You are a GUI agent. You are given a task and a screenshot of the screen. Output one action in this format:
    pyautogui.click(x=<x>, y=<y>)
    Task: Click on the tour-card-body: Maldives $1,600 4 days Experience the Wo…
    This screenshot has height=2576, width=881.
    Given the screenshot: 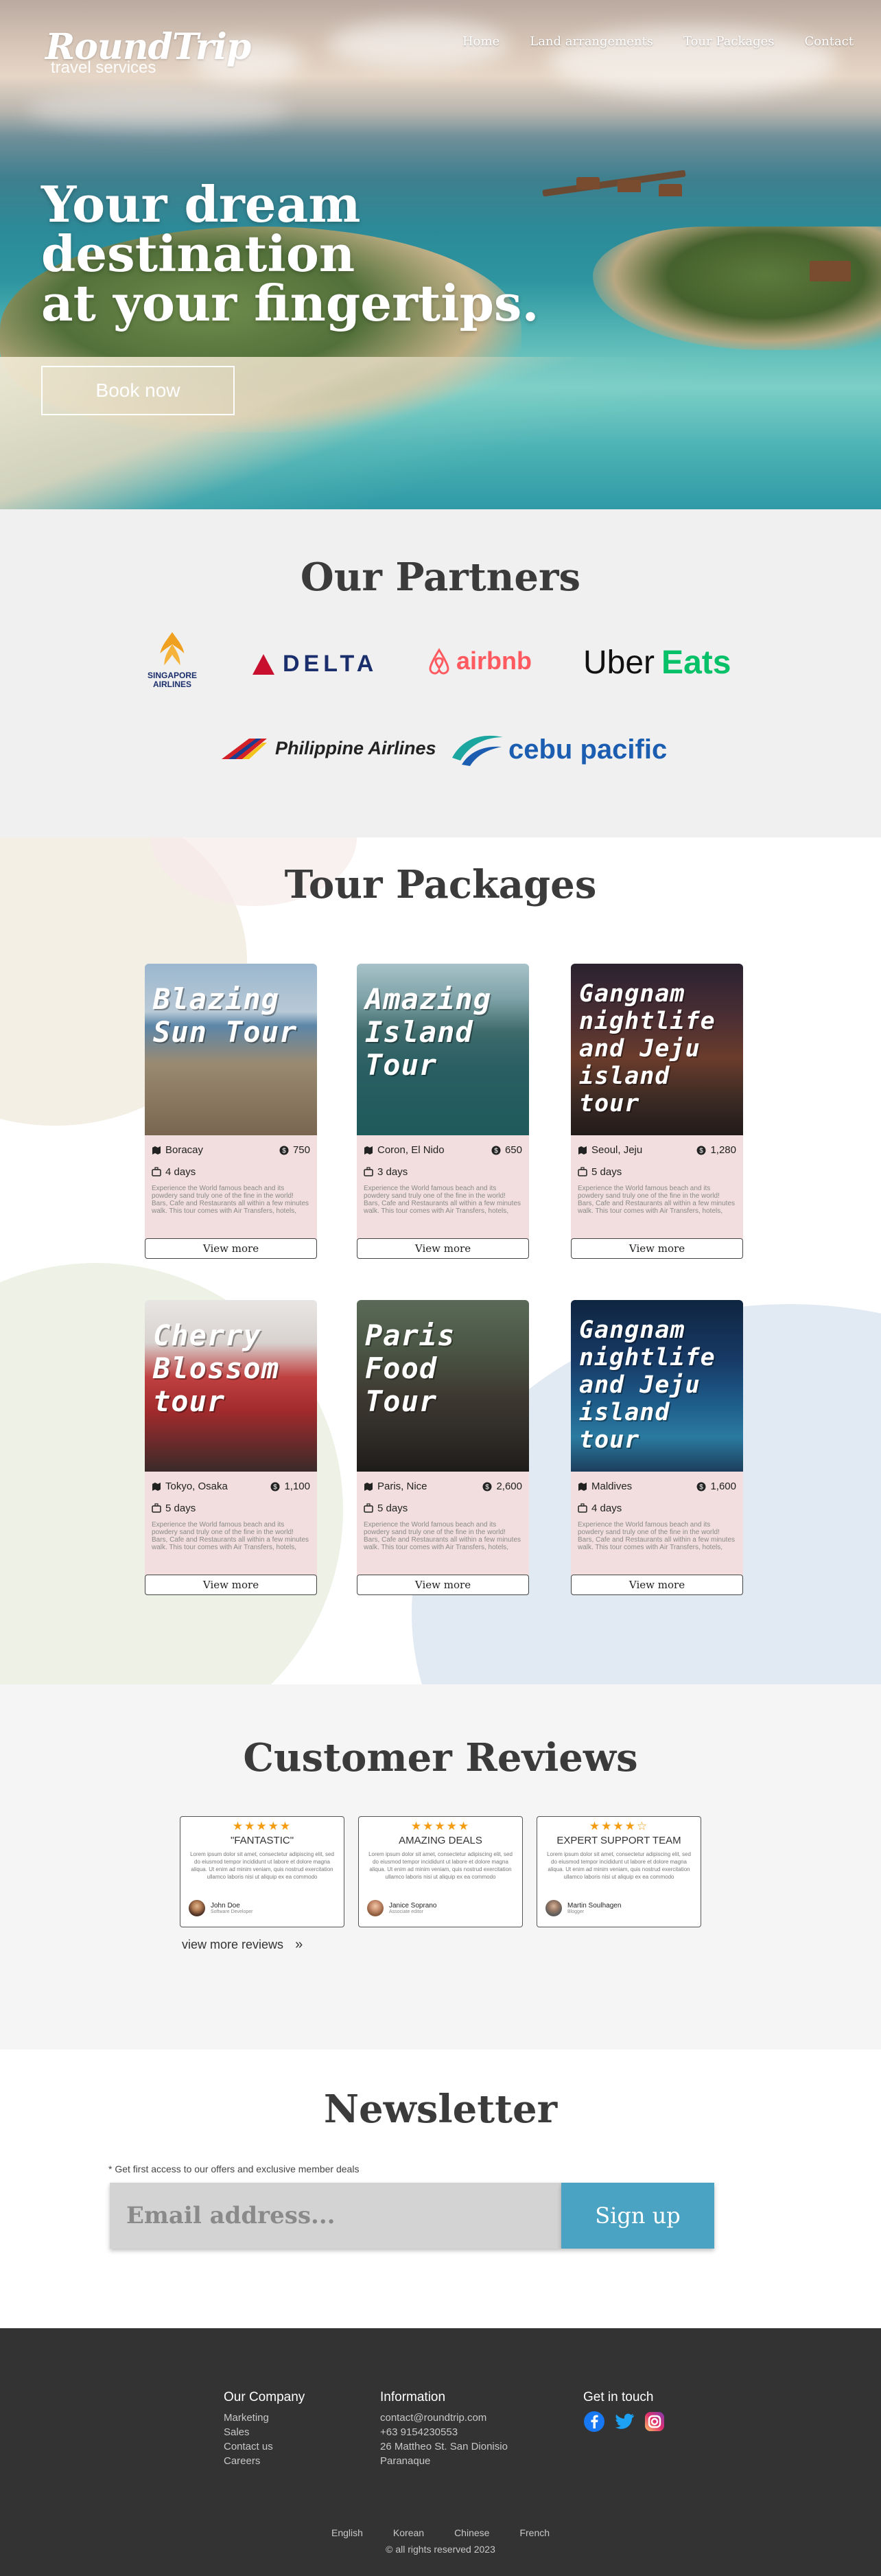 What is the action you would take?
    pyautogui.click(x=657, y=1524)
    